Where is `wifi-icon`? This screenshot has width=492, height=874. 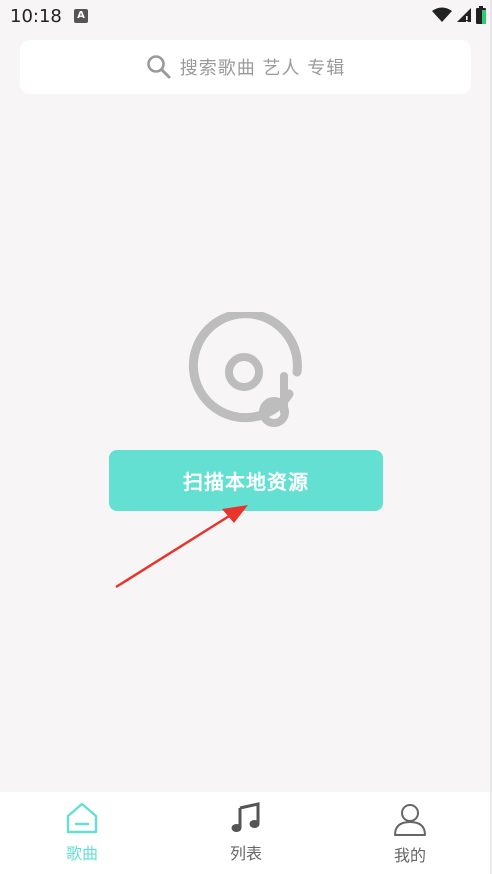 wifi-icon is located at coordinates (442, 14).